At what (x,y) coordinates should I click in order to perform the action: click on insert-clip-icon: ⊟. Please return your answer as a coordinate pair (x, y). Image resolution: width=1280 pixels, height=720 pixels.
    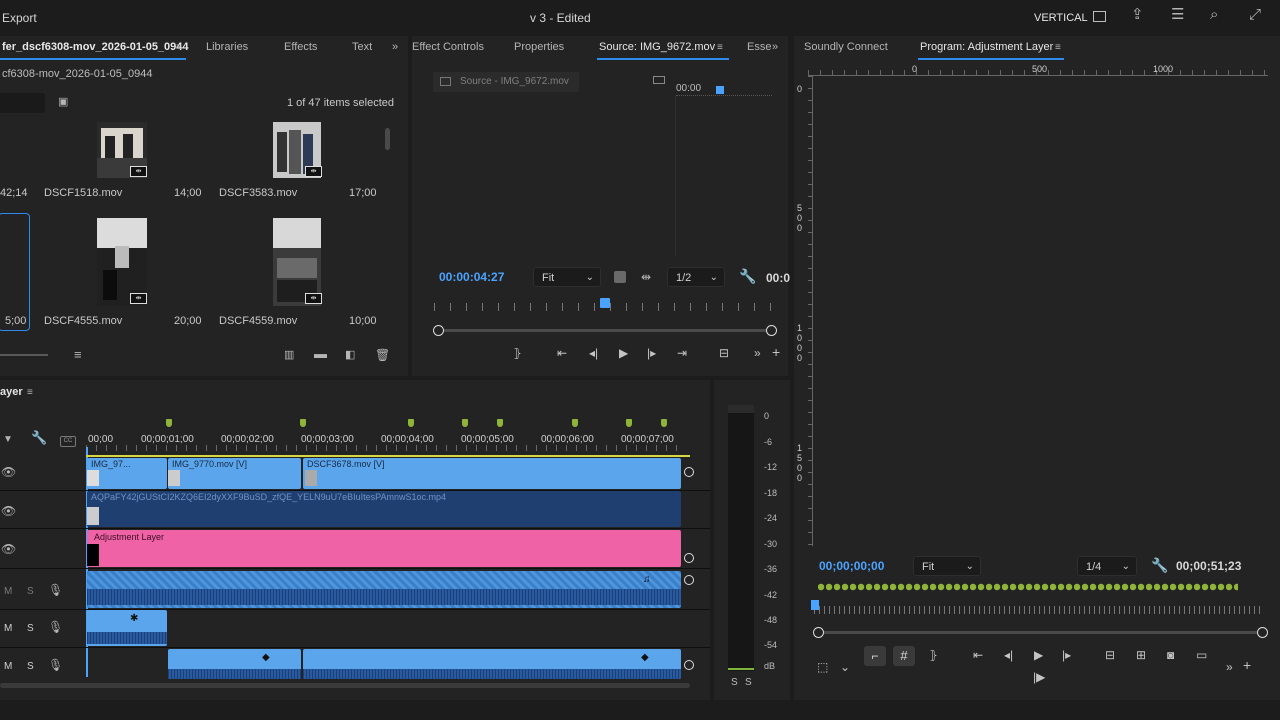
    Looking at the image, I should click on (724, 353).